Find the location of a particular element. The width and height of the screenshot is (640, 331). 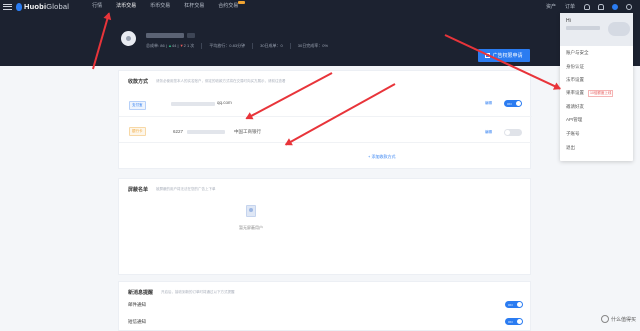

watermark: 什么值得买 is located at coordinates (618, 319).